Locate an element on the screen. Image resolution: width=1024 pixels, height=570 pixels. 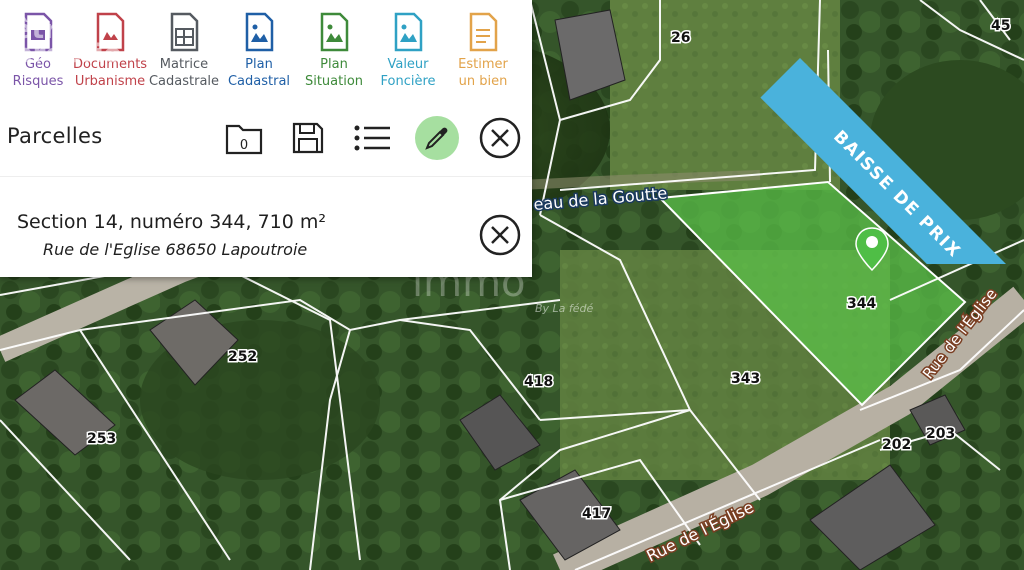
close-panel-button is located at coordinates (500, 138).